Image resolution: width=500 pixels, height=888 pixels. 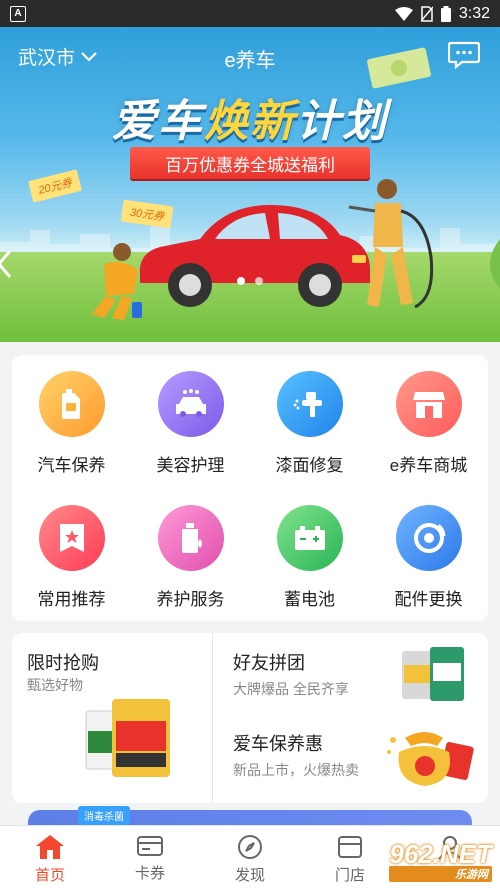 I want to click on battery-status-icon, so click(x=445, y=13).